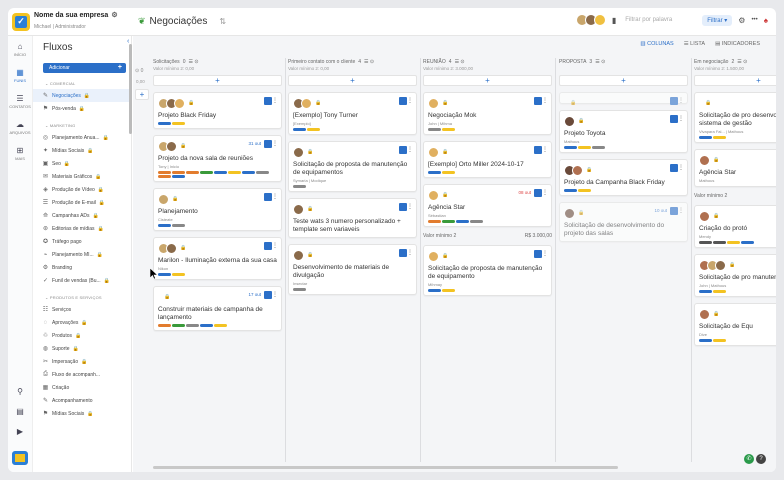 This screenshot has height=480, width=784. I want to click on deal-card: 🔒 ⋮ [Exemplo] Tony Turner [Exemplo], so click(352, 113).